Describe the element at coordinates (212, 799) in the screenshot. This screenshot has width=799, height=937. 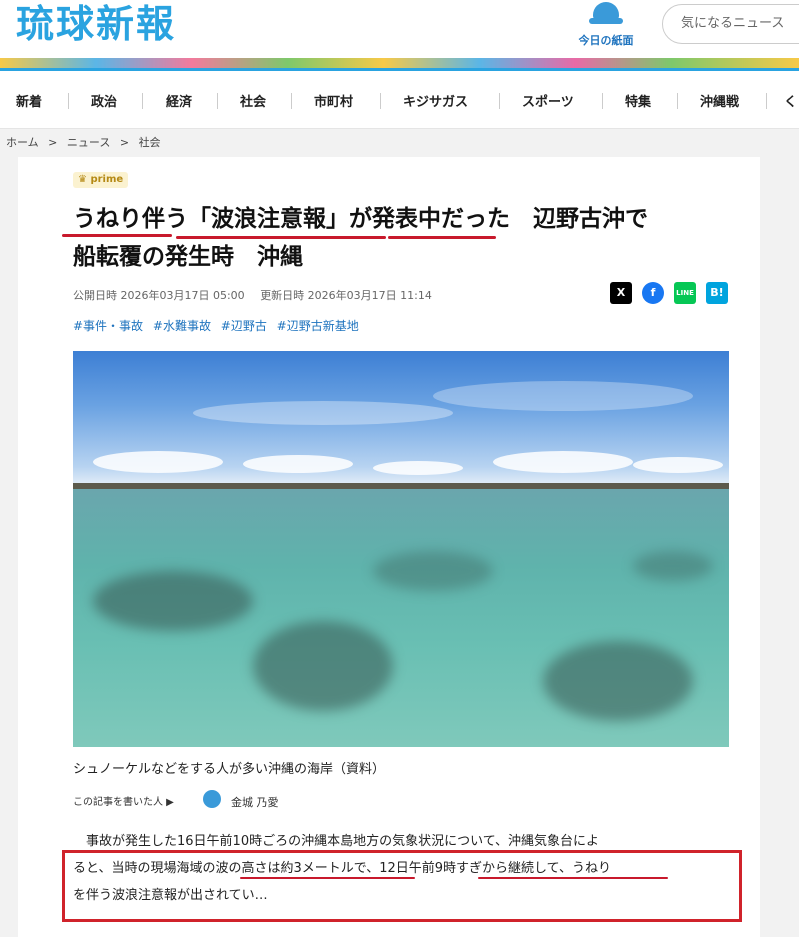
I see `author-avatar` at that location.